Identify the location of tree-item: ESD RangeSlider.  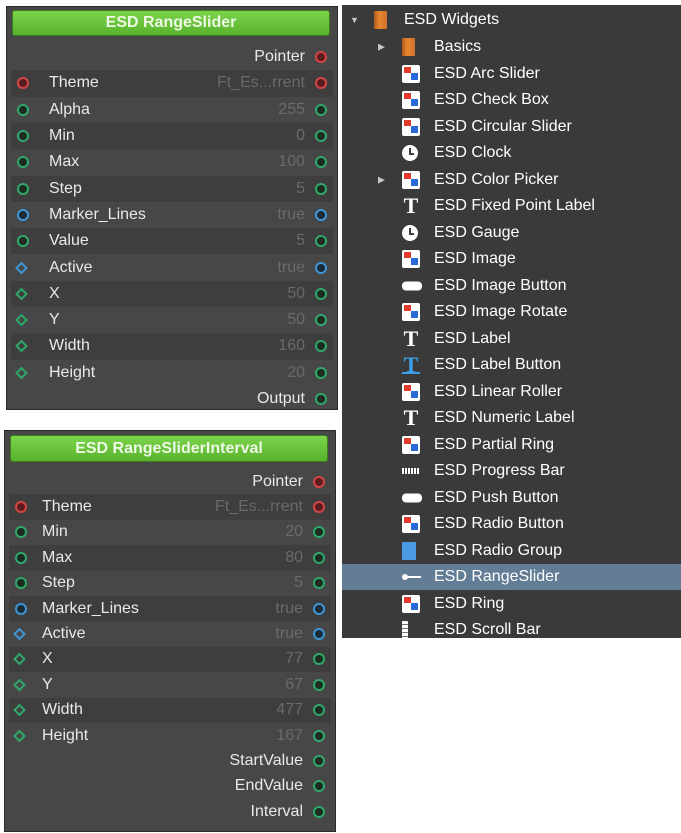
(511, 577).